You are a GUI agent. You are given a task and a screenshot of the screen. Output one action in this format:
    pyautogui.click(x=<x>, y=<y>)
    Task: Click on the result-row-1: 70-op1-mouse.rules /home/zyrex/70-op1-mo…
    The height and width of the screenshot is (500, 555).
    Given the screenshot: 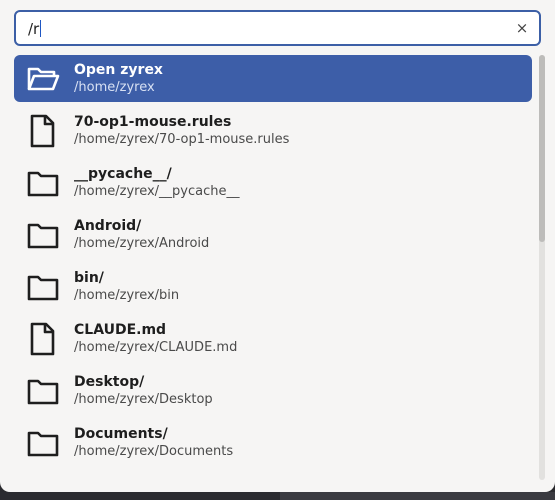 What is the action you would take?
    pyautogui.click(x=273, y=130)
    